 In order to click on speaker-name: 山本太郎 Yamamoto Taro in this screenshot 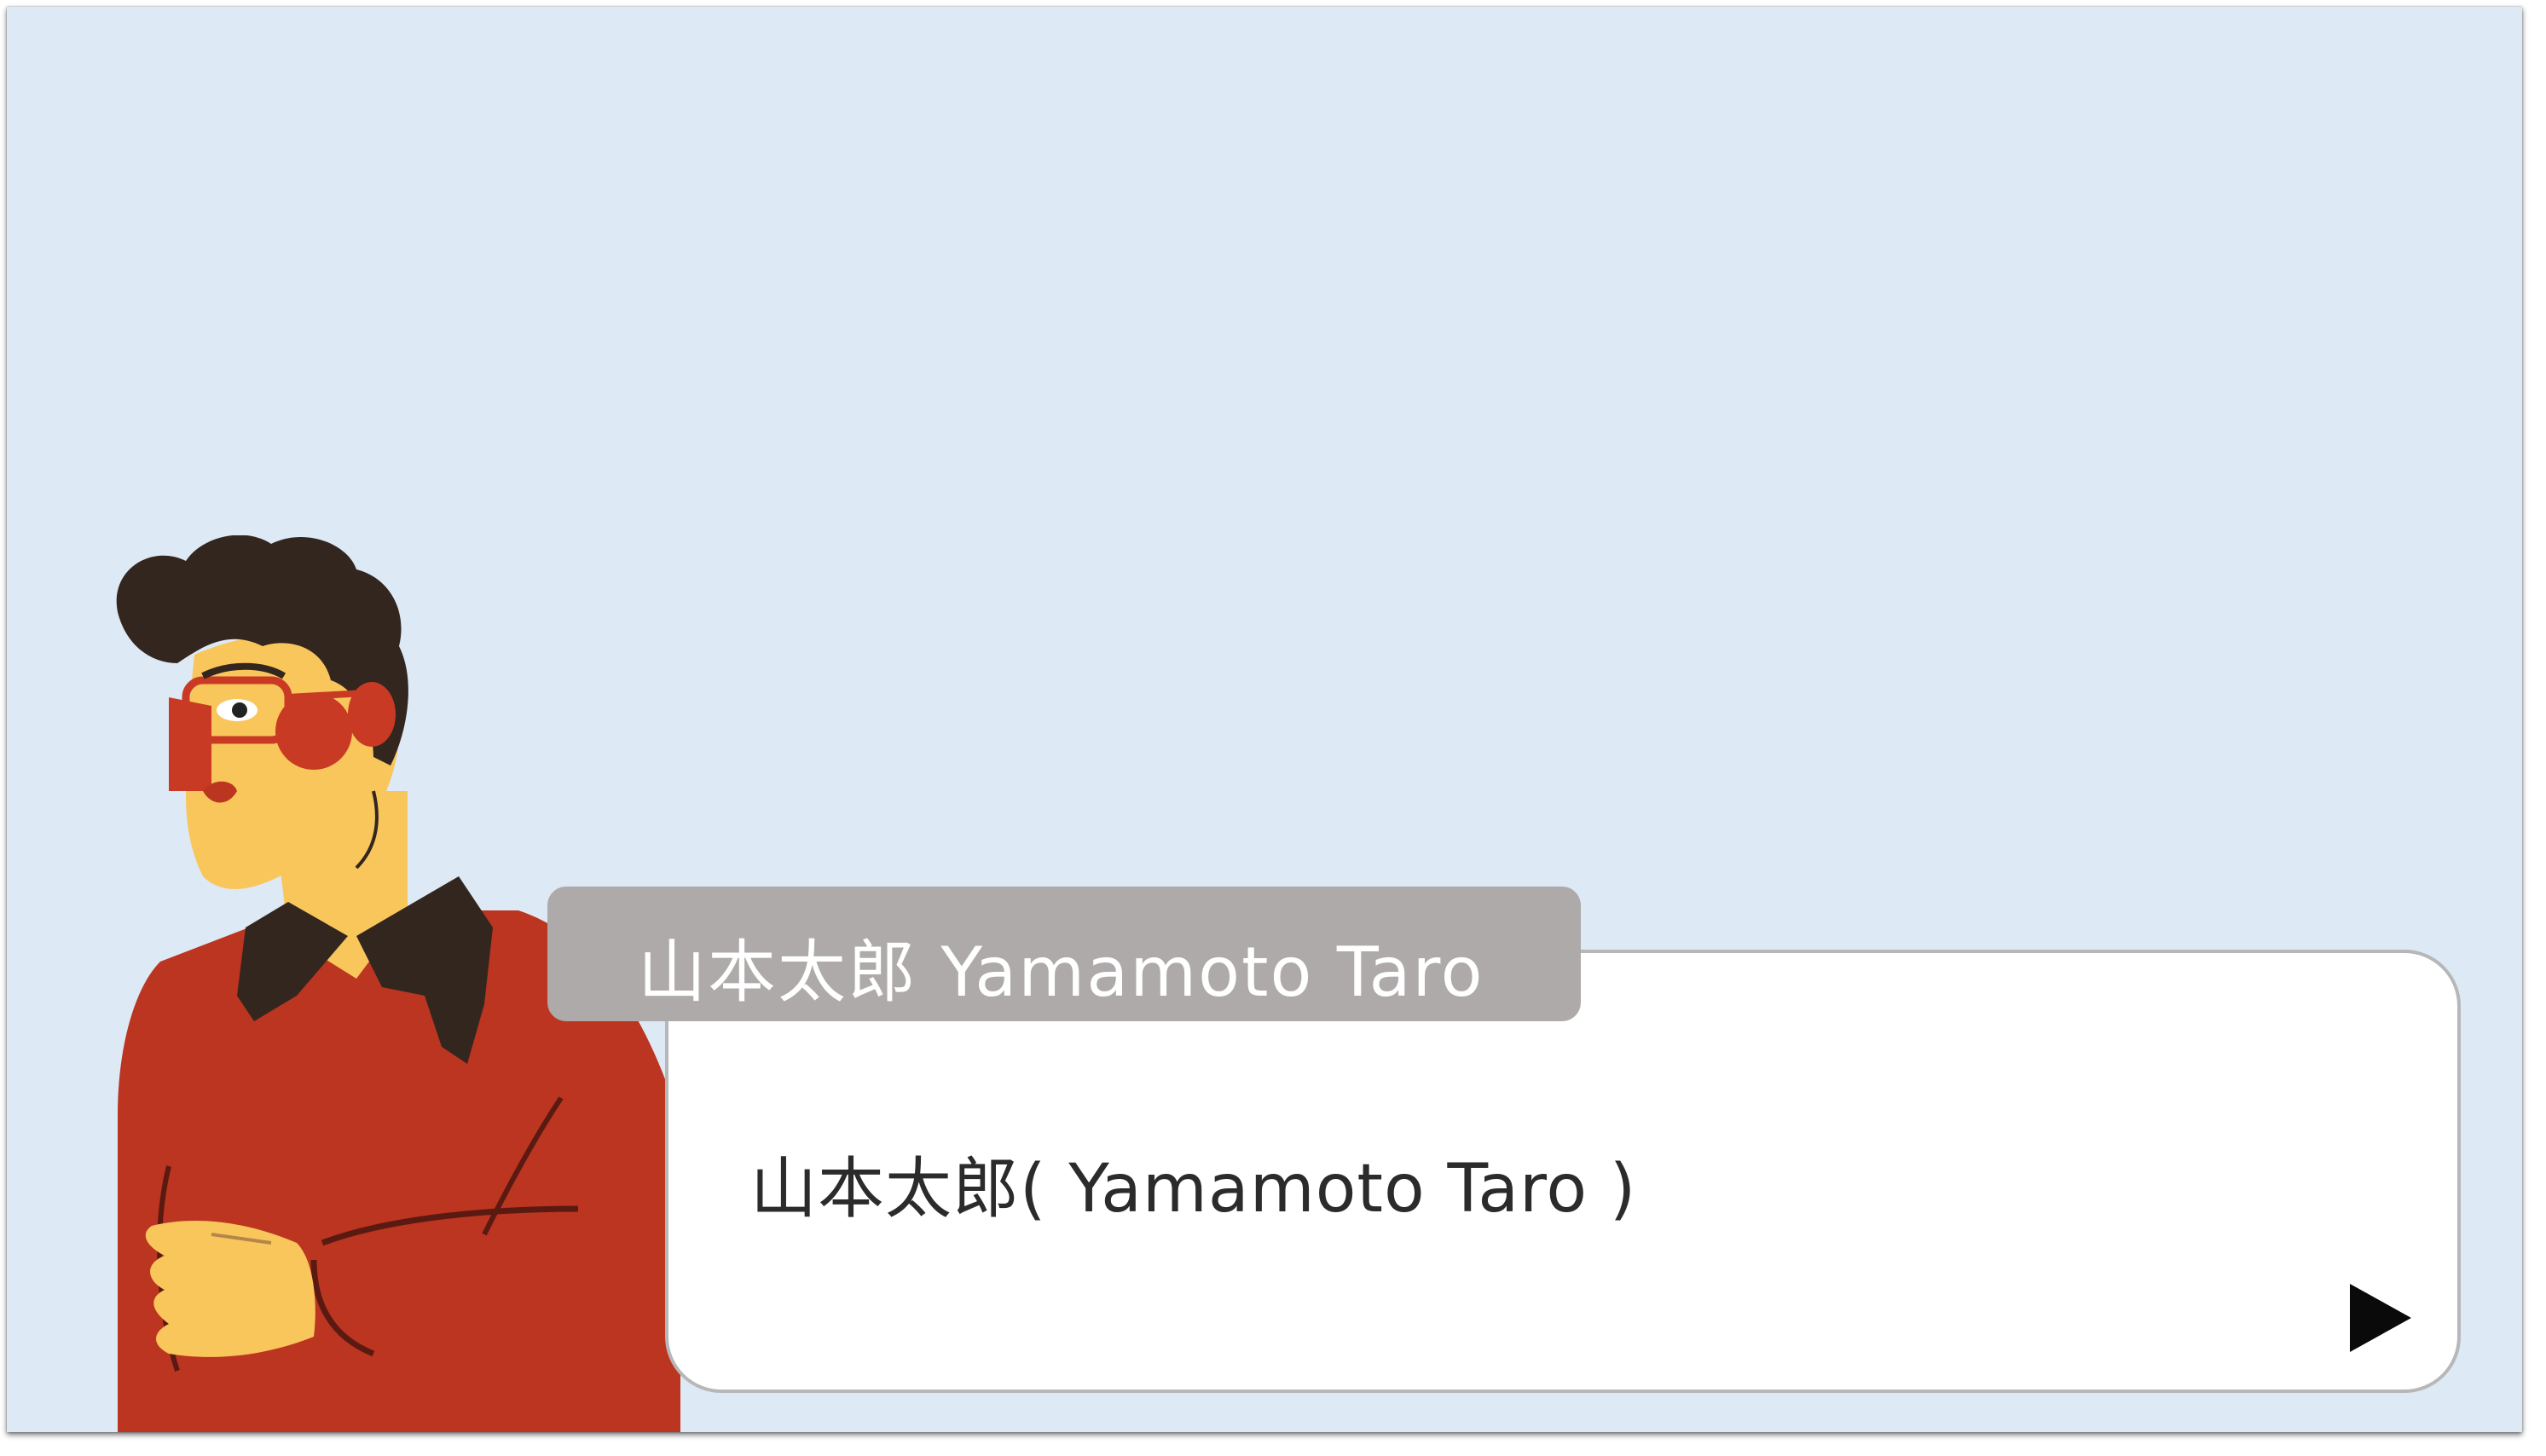, I will do `click(1061, 973)`.